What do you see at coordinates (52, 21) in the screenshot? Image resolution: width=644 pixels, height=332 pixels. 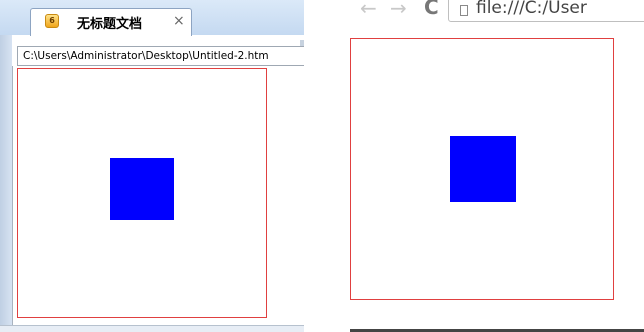 I see `page-favicon-icon: 6` at bounding box center [52, 21].